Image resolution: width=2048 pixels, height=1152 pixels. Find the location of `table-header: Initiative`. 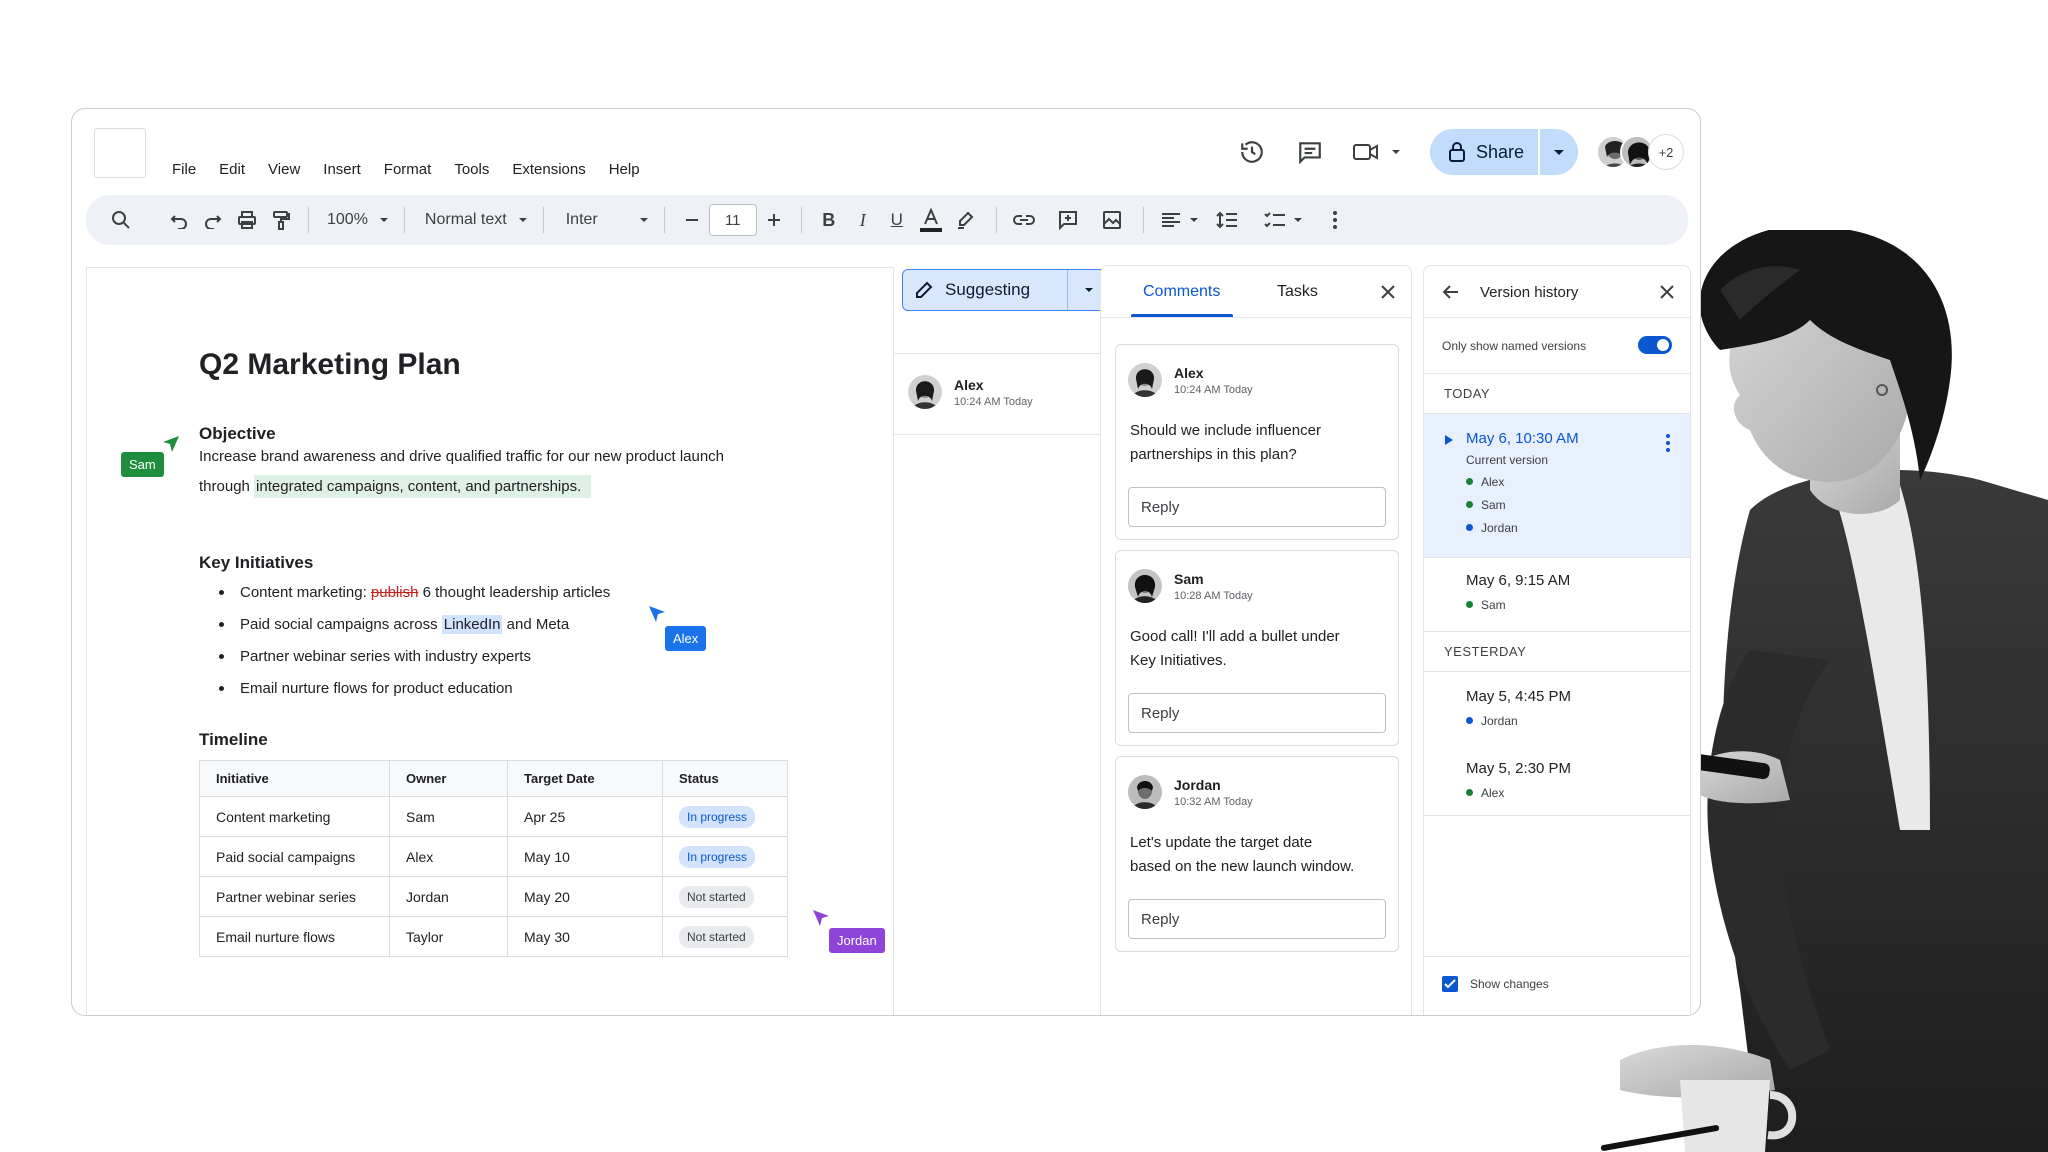

table-header: Initiative is located at coordinates (294, 778).